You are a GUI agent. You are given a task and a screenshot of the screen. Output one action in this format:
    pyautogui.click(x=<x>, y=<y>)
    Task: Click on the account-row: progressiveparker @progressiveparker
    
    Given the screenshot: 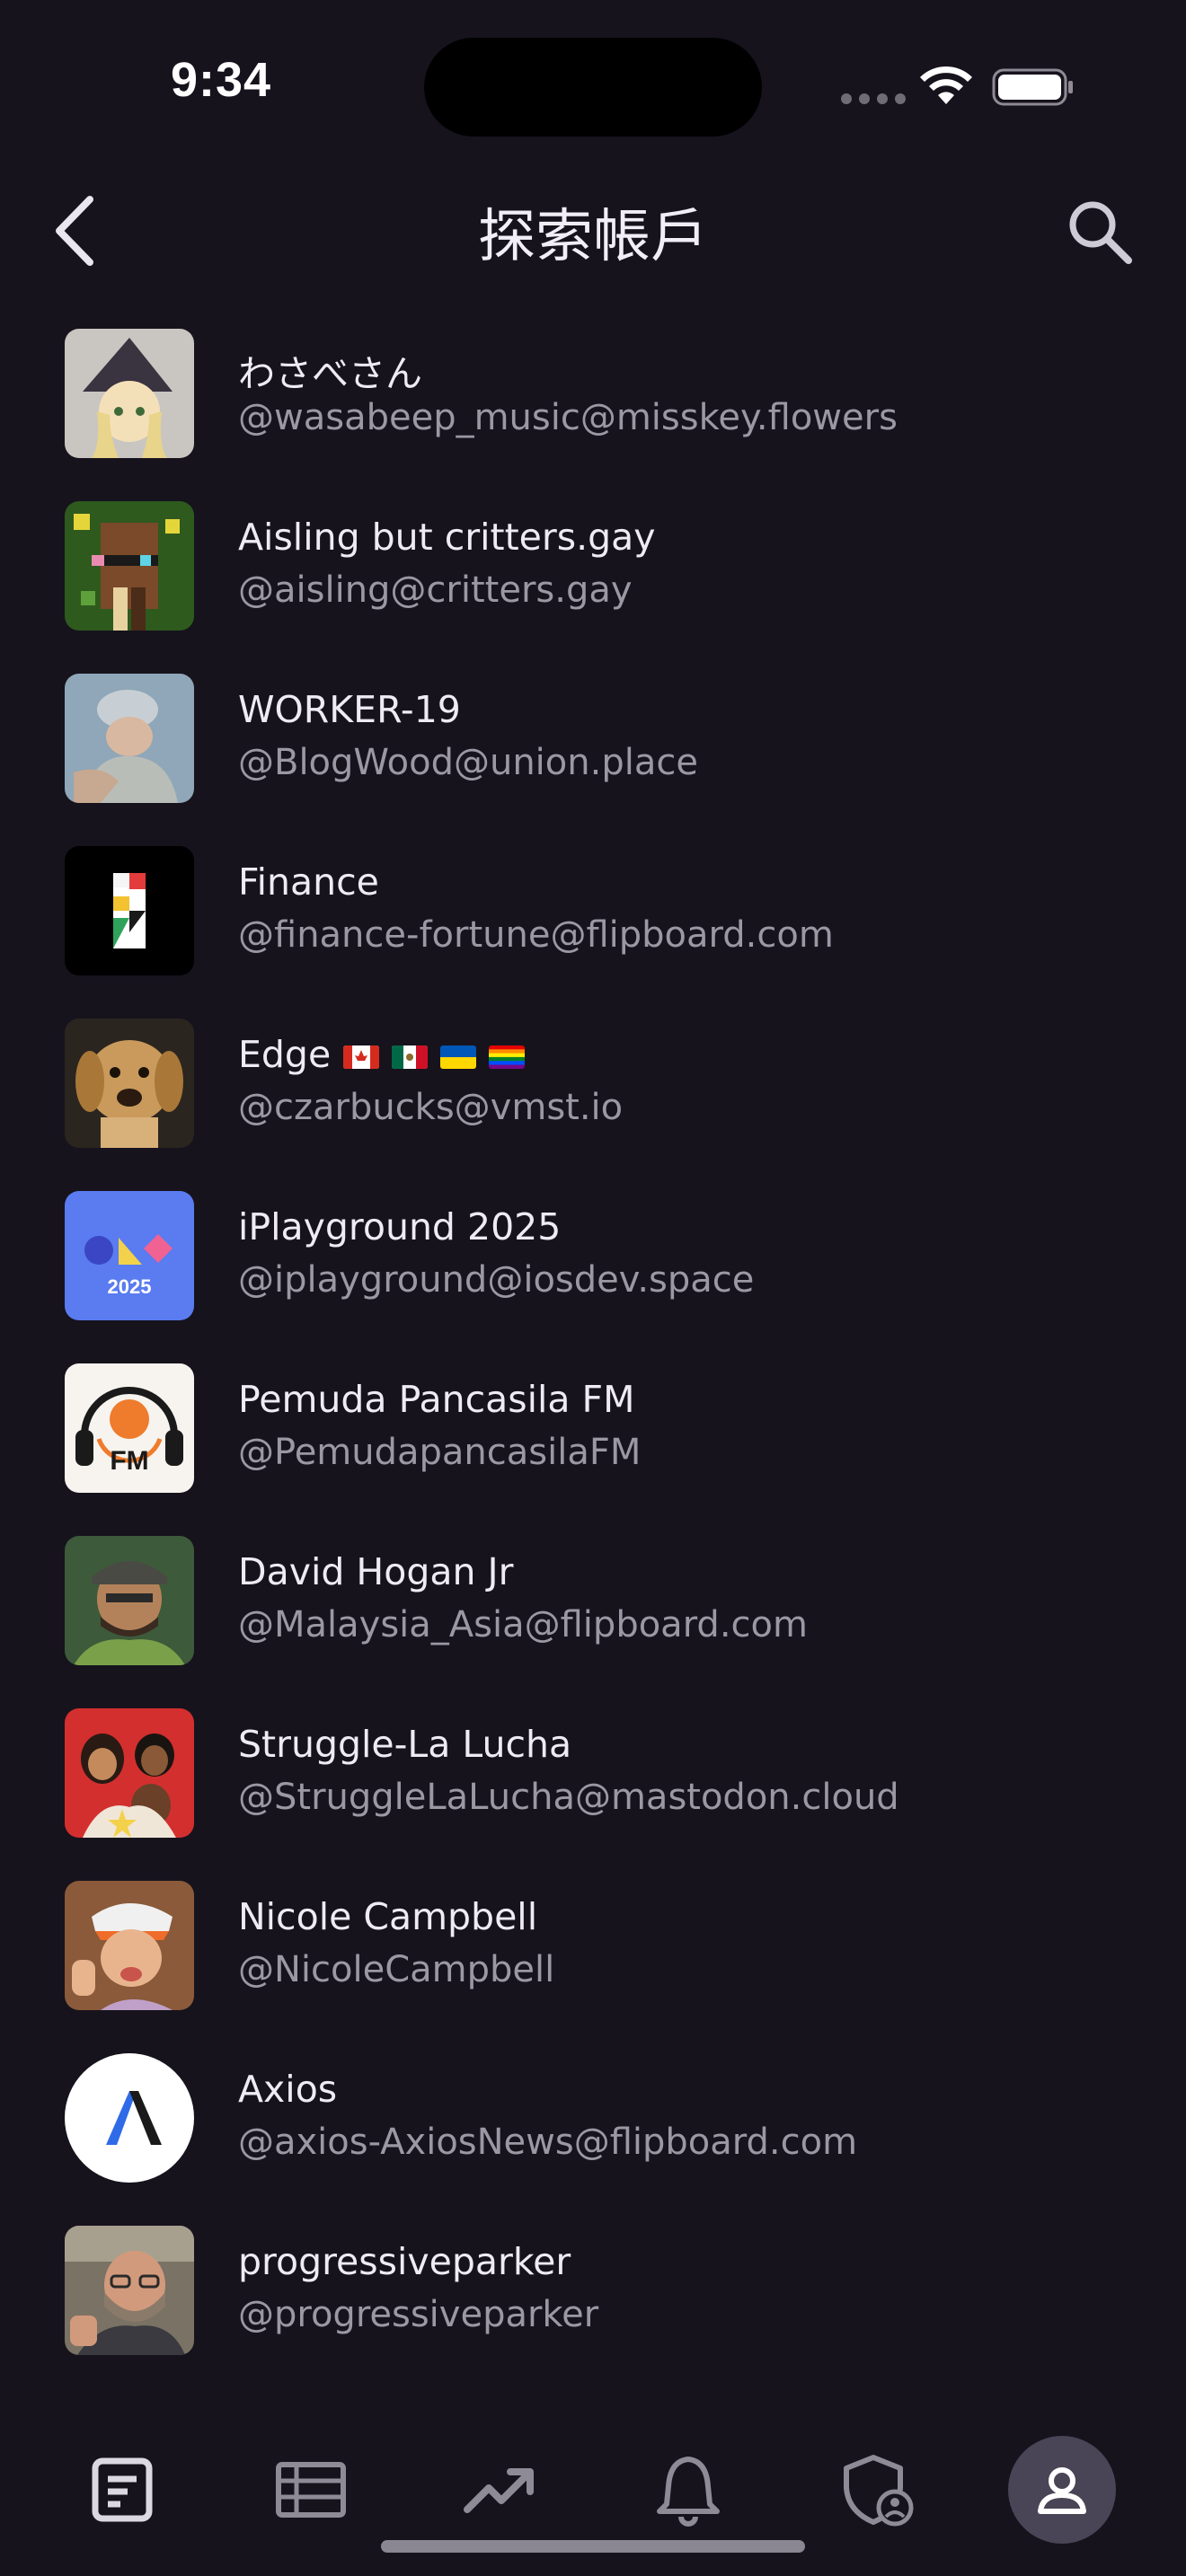 What is the action you would take?
    pyautogui.click(x=593, y=2299)
    